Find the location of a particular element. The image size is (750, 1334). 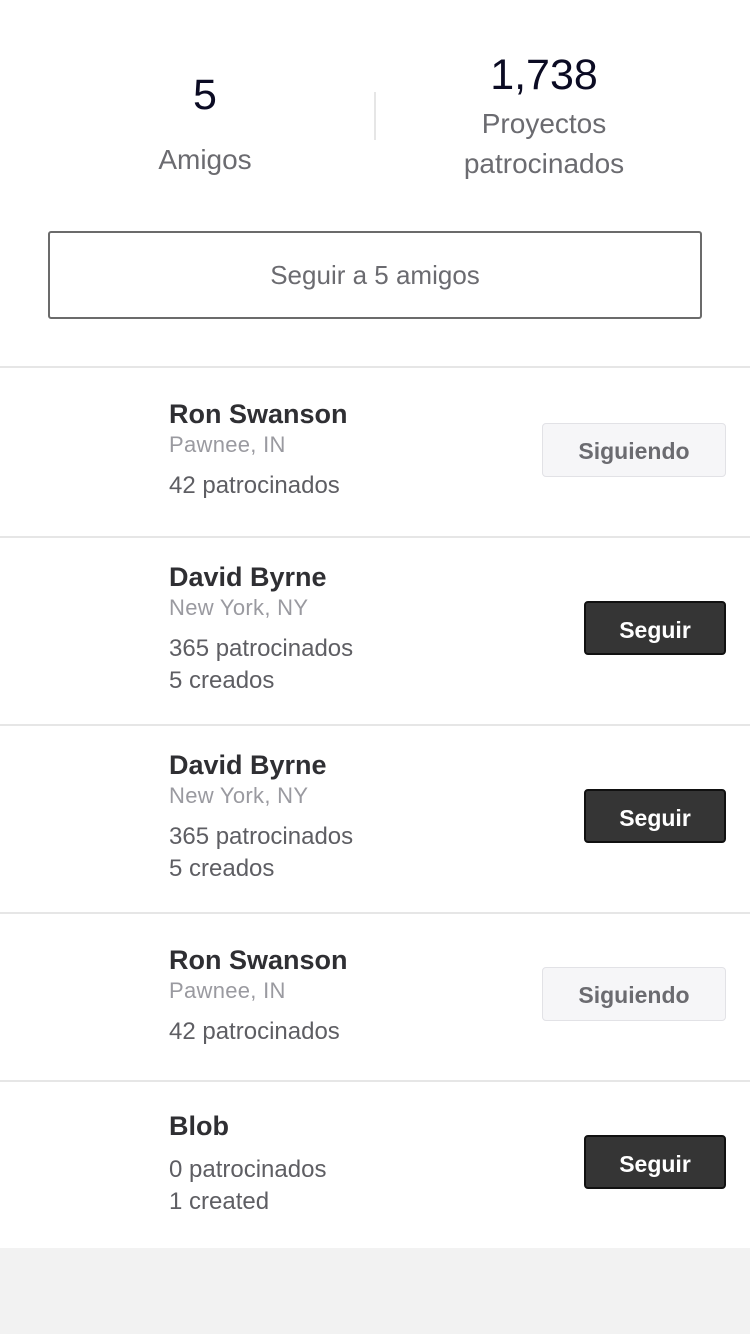

backed-projects-value: 1,738 is located at coordinates (544, 75).